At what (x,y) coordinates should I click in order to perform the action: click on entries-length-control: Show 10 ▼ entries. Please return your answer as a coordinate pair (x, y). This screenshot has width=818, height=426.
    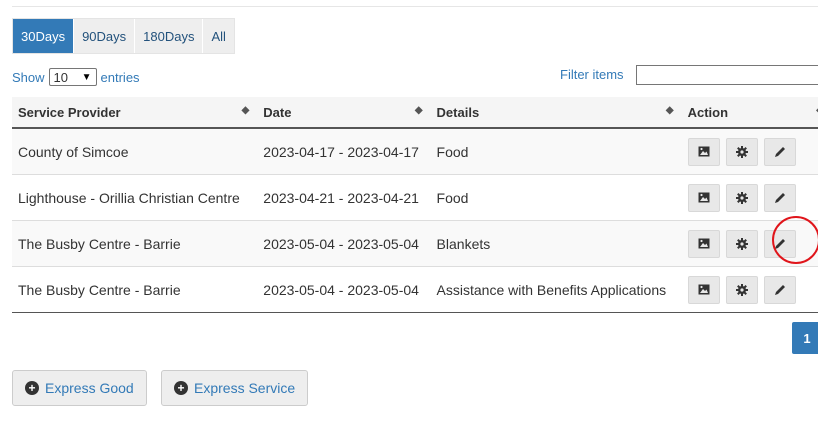
    Looking at the image, I should click on (76, 77).